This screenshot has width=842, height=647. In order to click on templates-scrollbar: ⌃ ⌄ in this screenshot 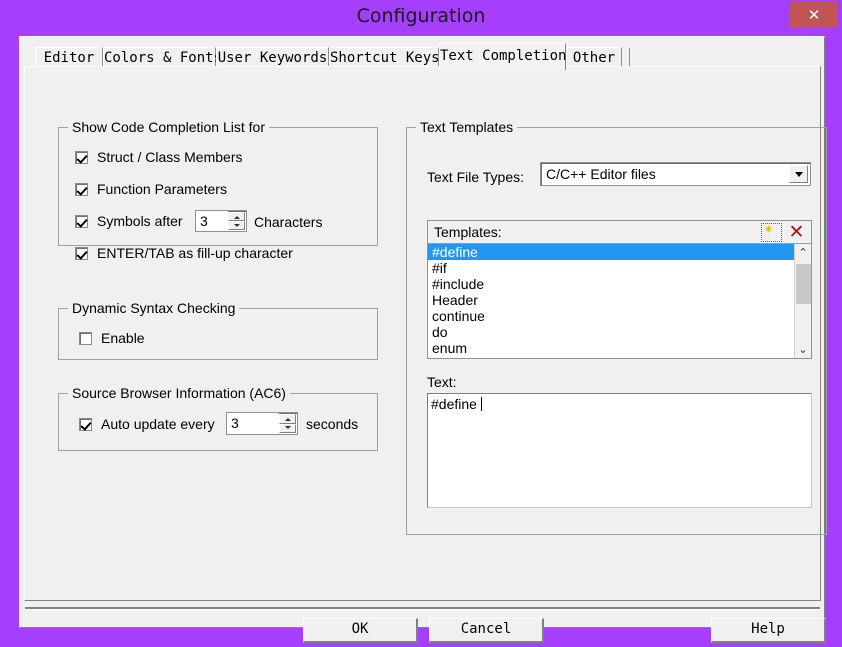, I will do `click(802, 301)`.